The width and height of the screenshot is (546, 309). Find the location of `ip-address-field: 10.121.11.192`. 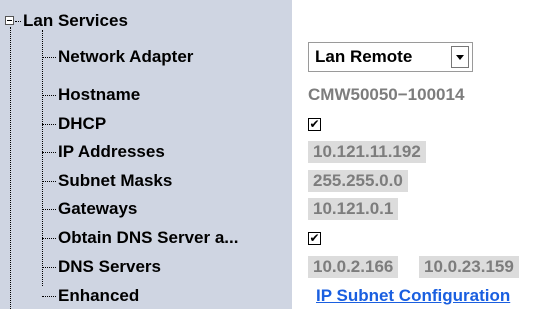

ip-address-field: 10.121.11.192 is located at coordinates (367, 152).